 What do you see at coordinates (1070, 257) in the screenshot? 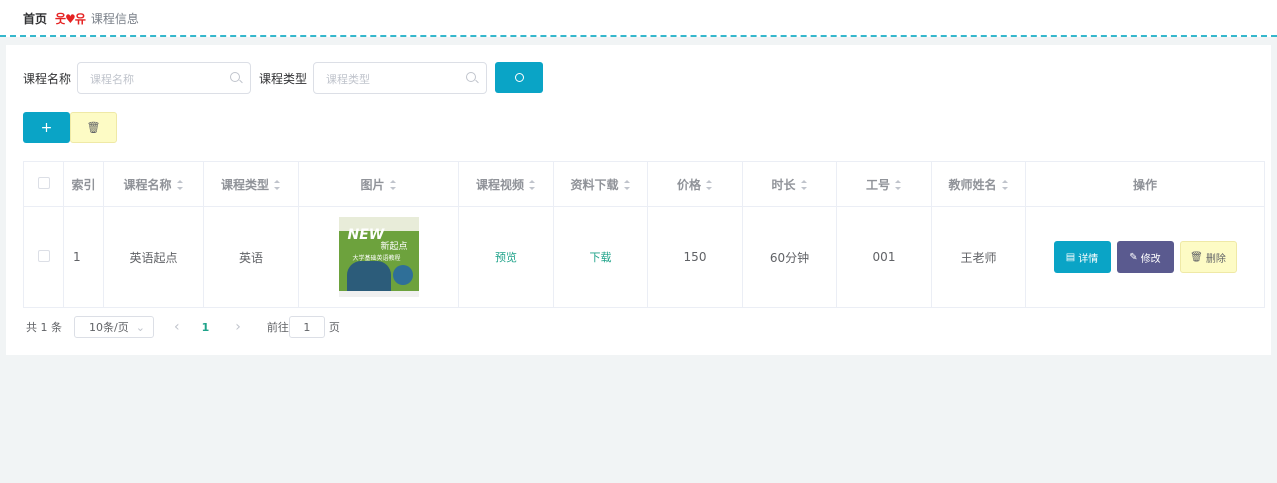
I see `document-icon: ▤` at bounding box center [1070, 257].